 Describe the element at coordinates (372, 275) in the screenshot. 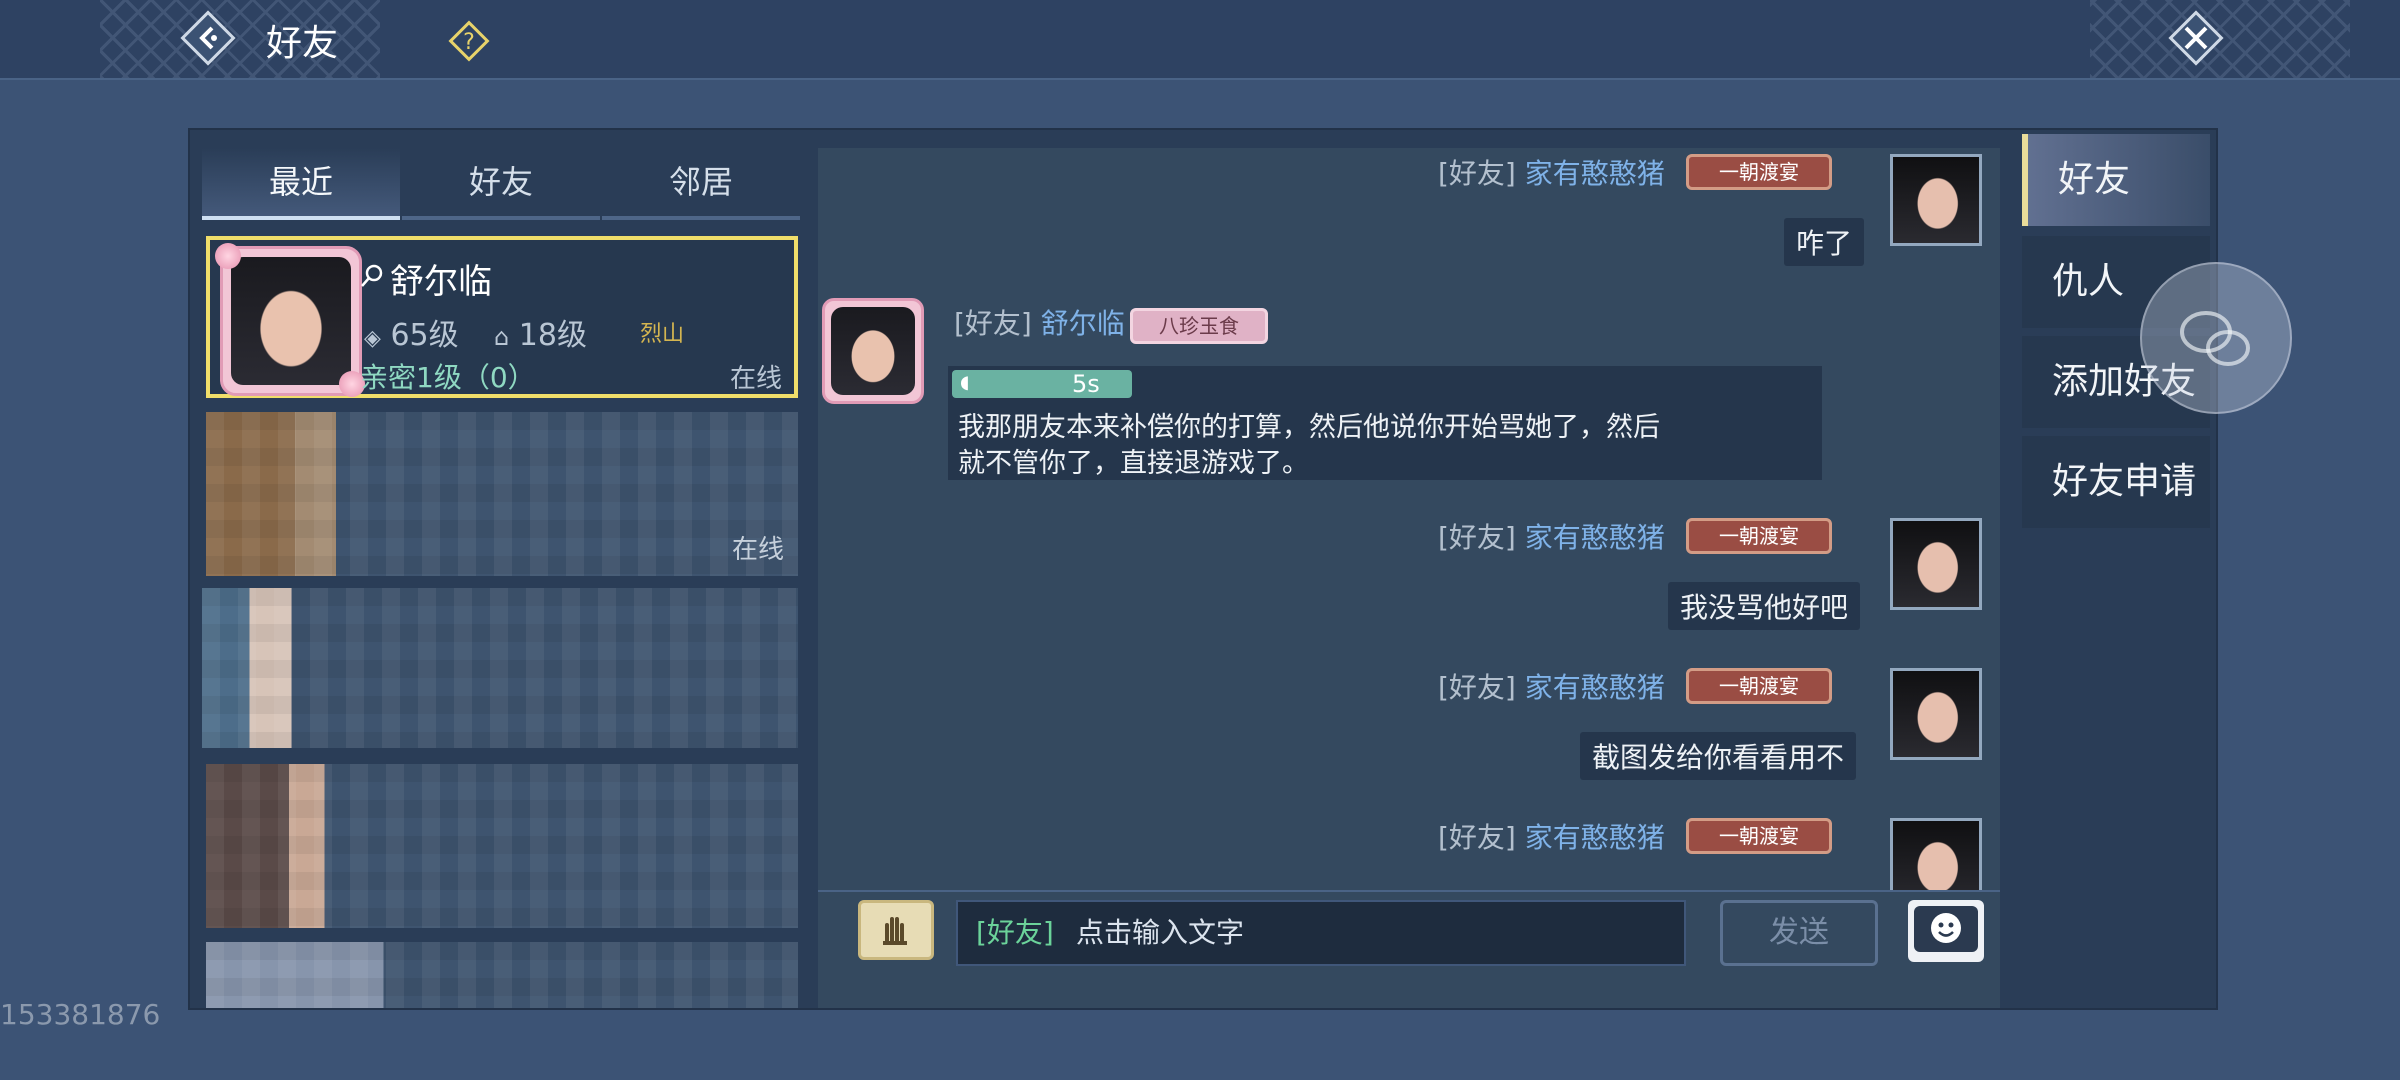

I see `search-key-icon` at that location.